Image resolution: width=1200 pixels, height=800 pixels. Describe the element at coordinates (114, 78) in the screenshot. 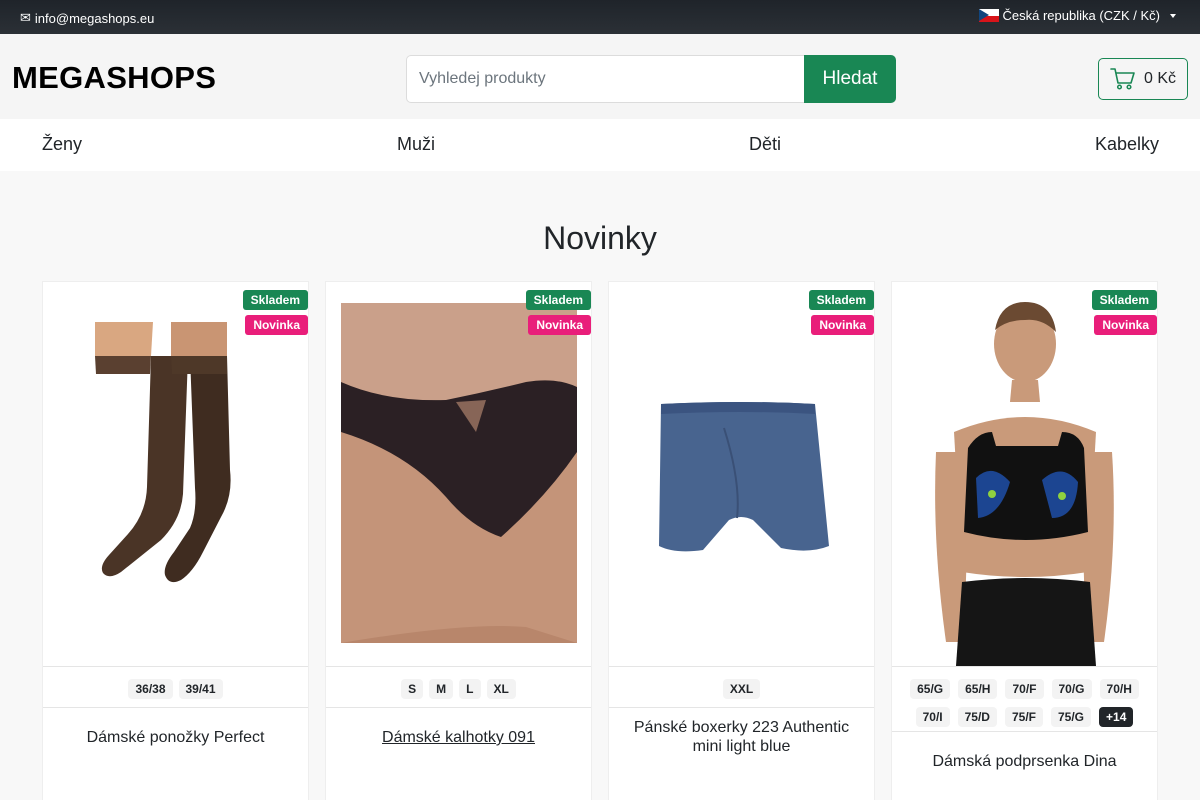

I see `site-logo: MEGASHOPS` at that location.